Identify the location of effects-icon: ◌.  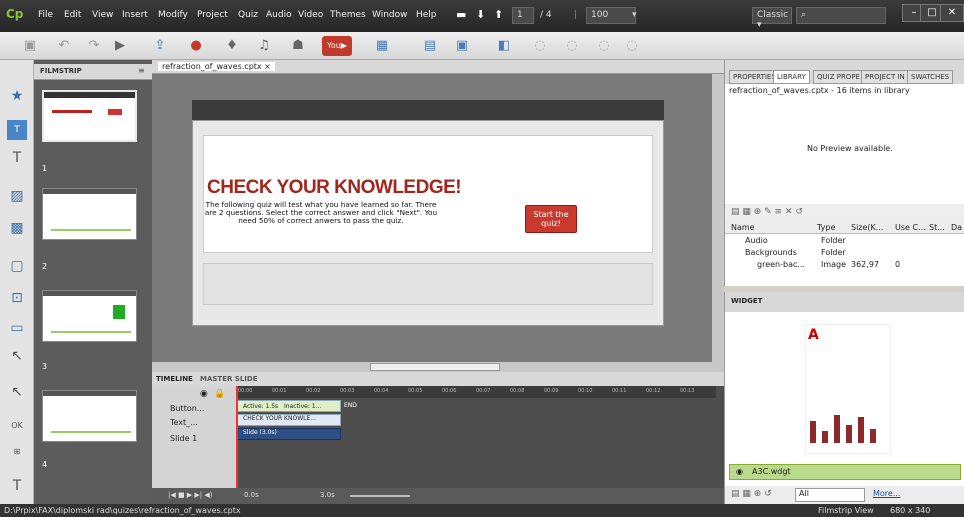
(540, 46).